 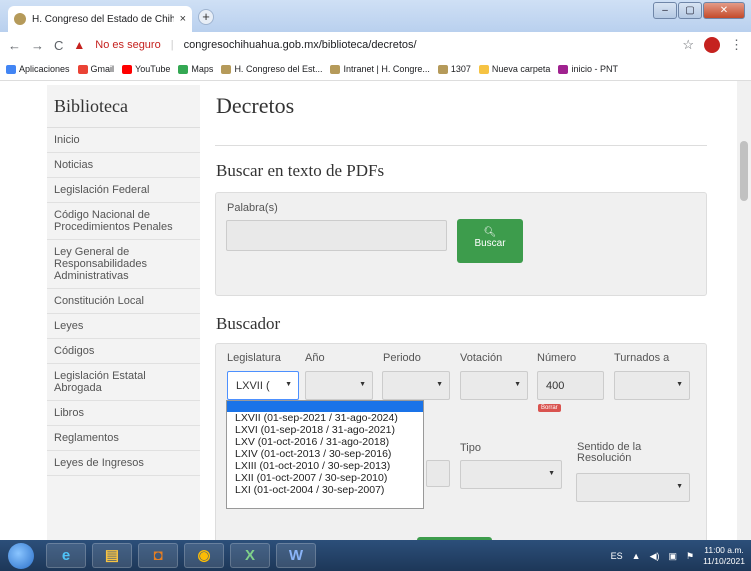 I want to click on legislatura-label: Legislatura, so click(x=254, y=358).